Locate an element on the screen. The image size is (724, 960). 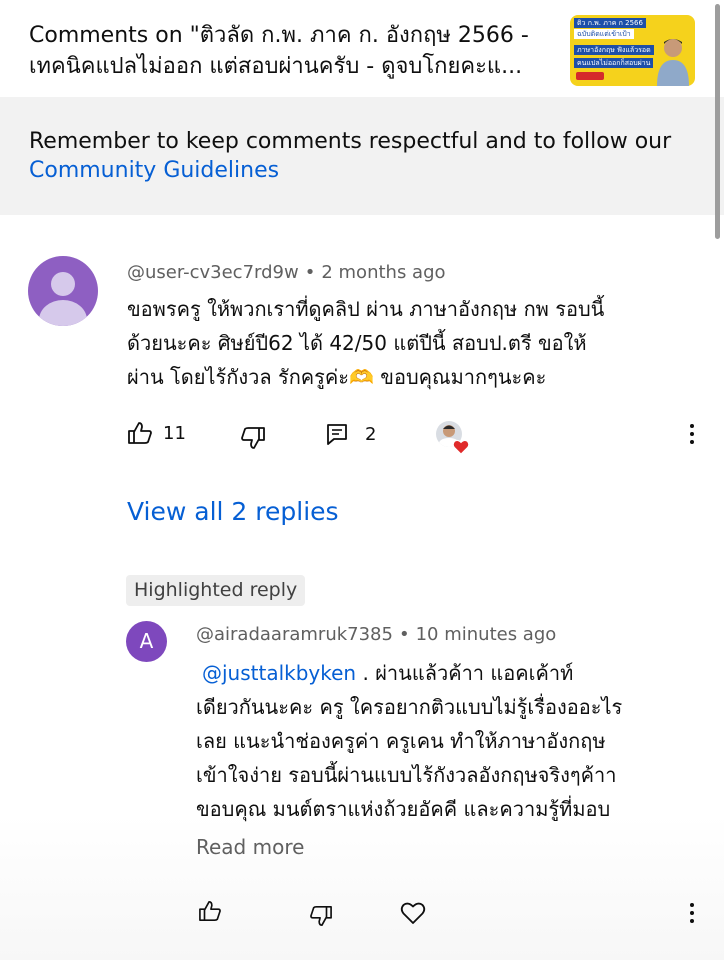
avatar-body is located at coordinates (63, 313).